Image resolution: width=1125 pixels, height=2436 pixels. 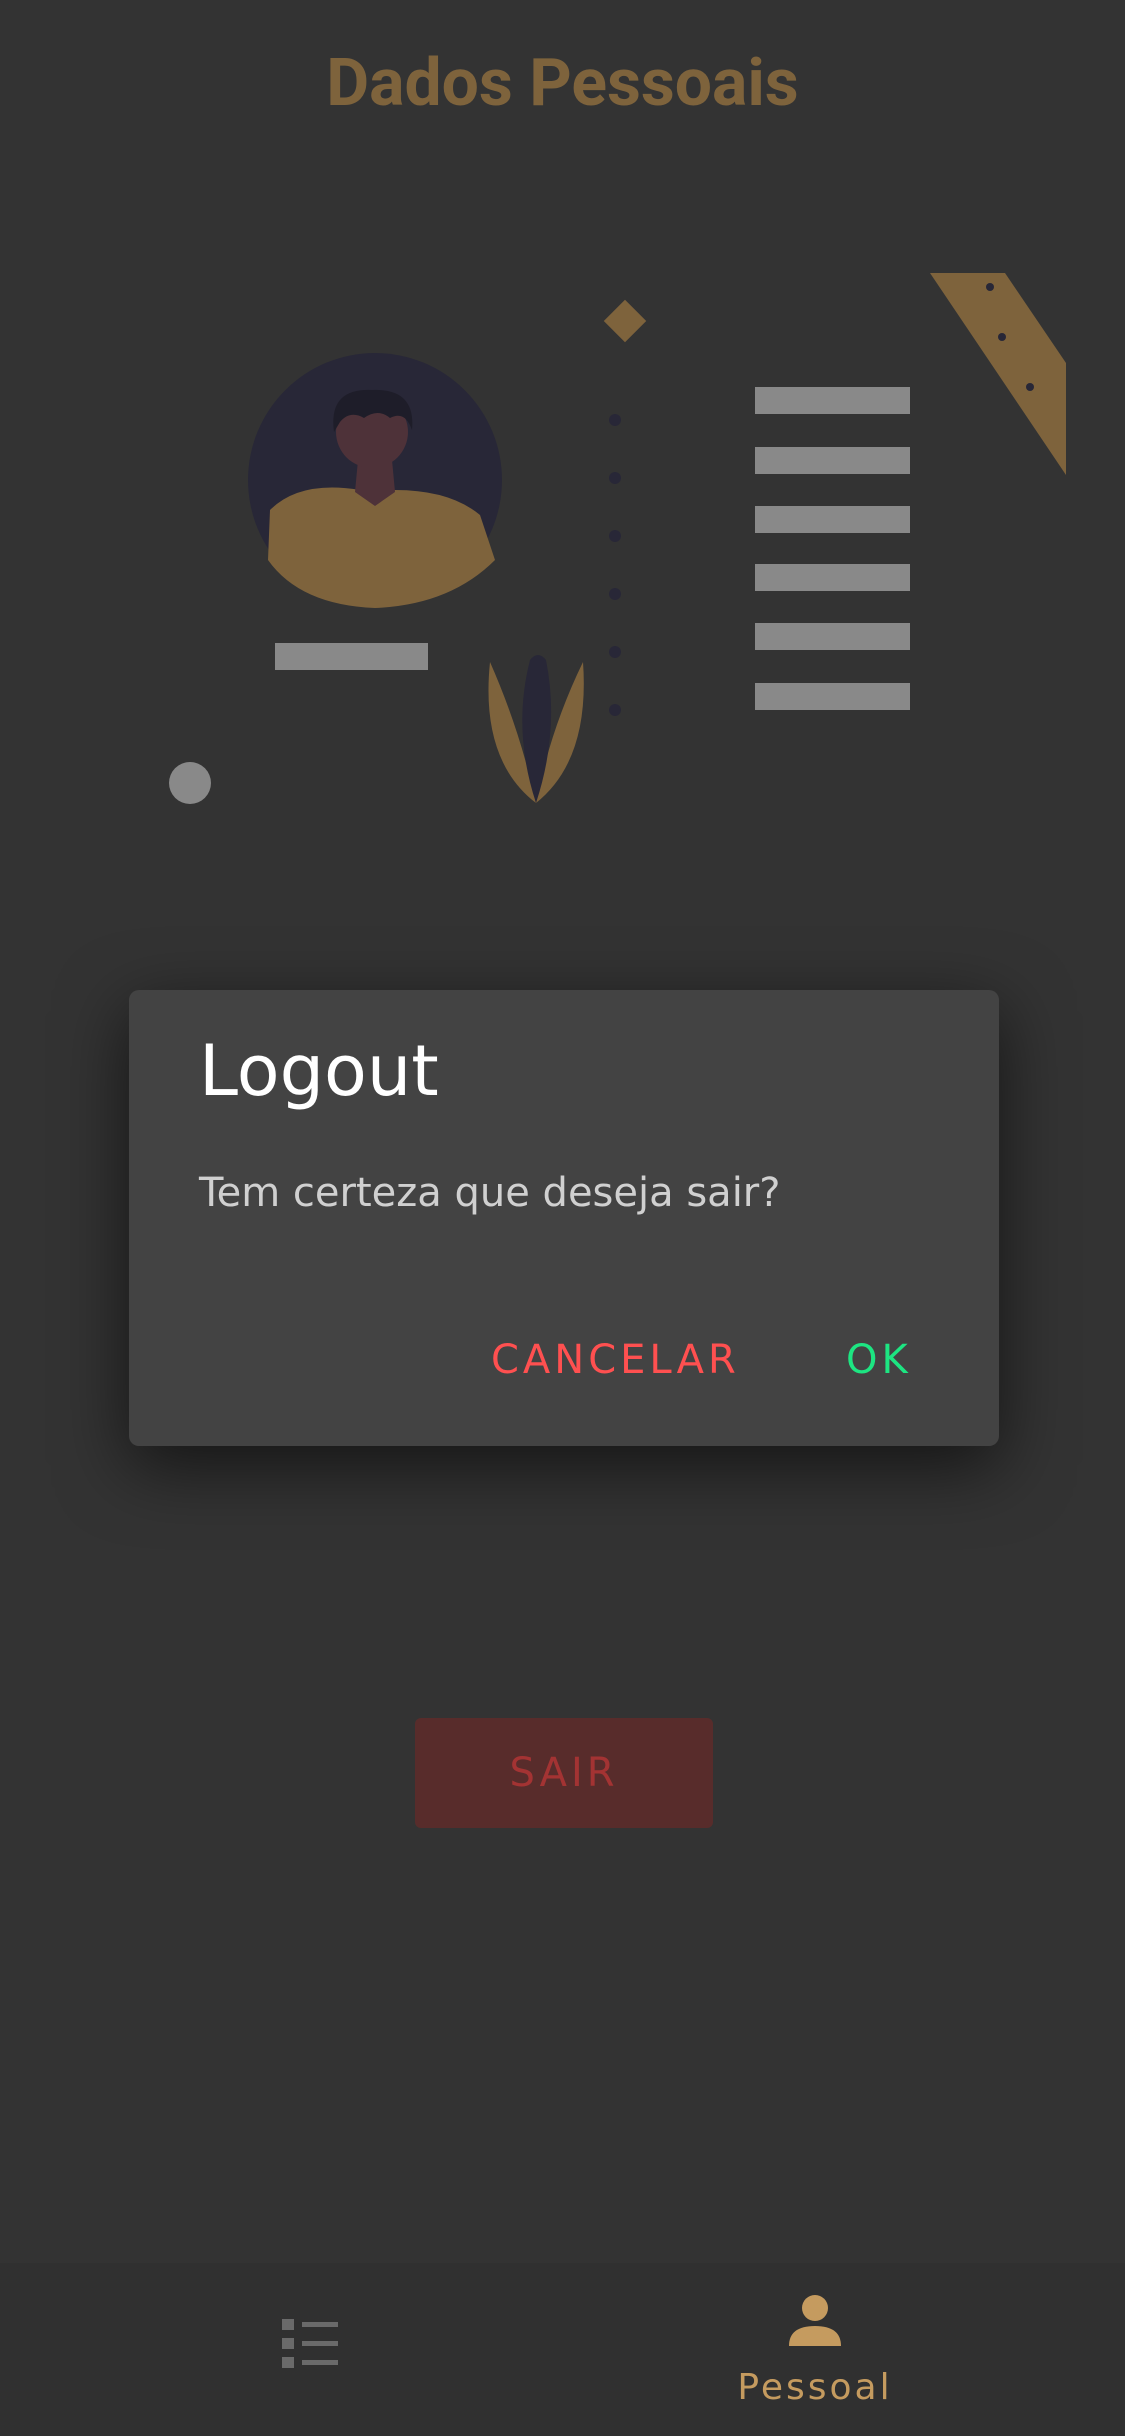 What do you see at coordinates (490, 1193) in the screenshot?
I see `dialog-message: Tem certeza que deseja sair?` at bounding box center [490, 1193].